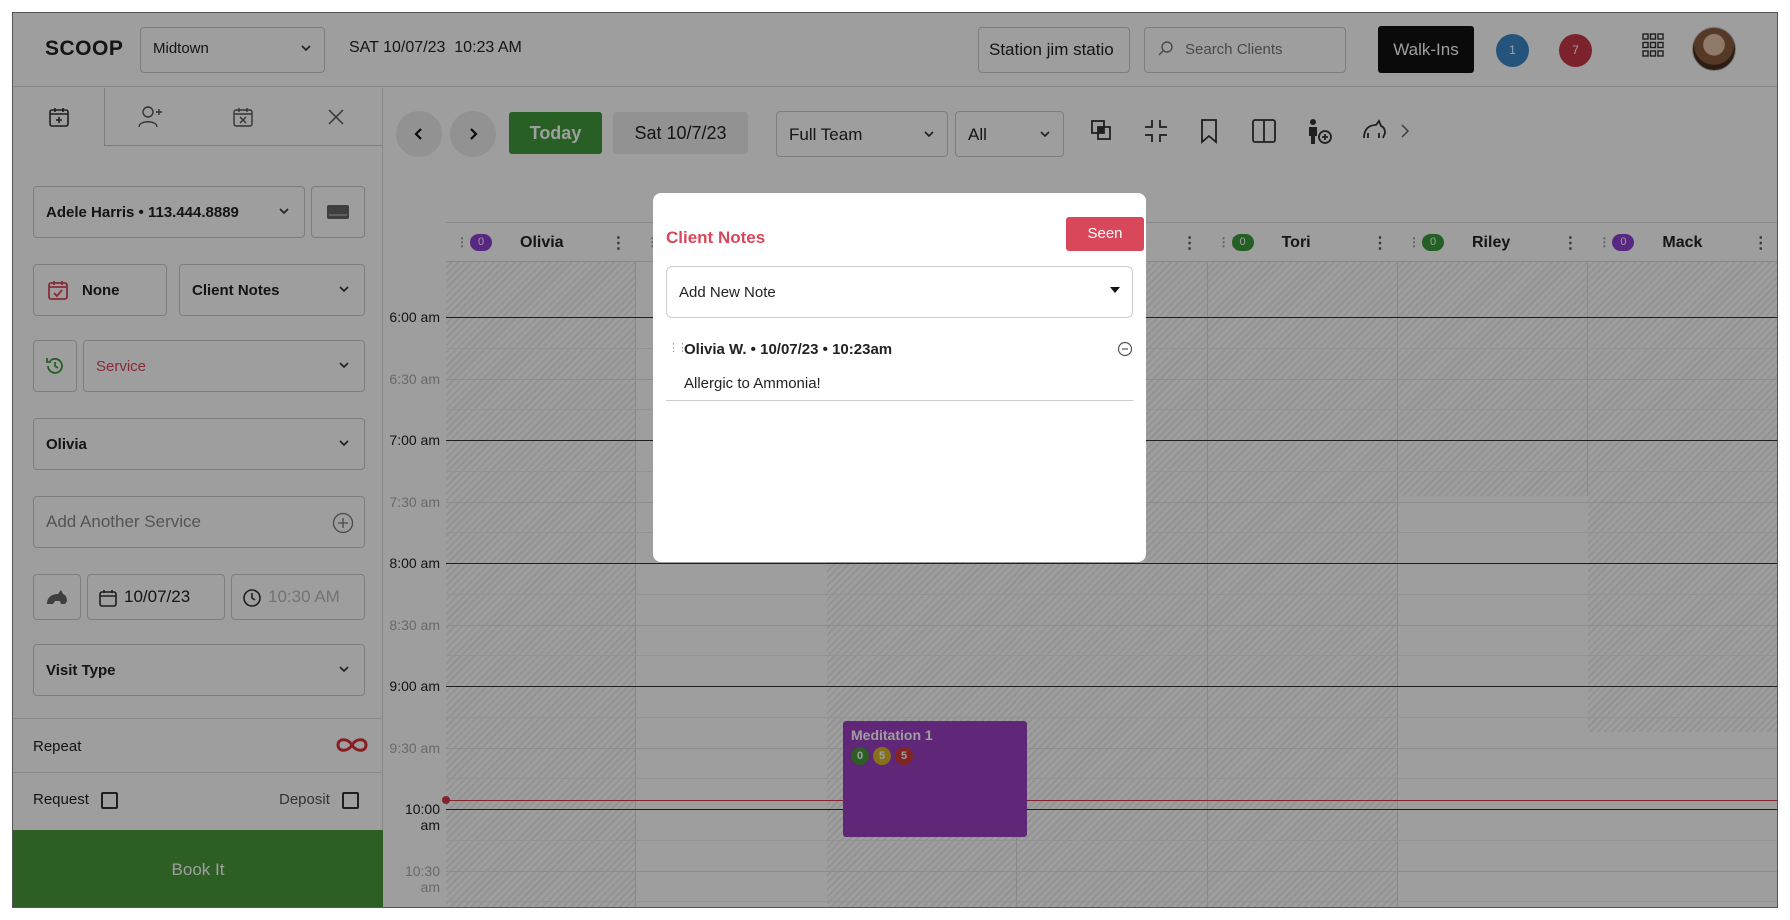  What do you see at coordinates (1105, 234) in the screenshot?
I see `seen-button: Seen` at bounding box center [1105, 234].